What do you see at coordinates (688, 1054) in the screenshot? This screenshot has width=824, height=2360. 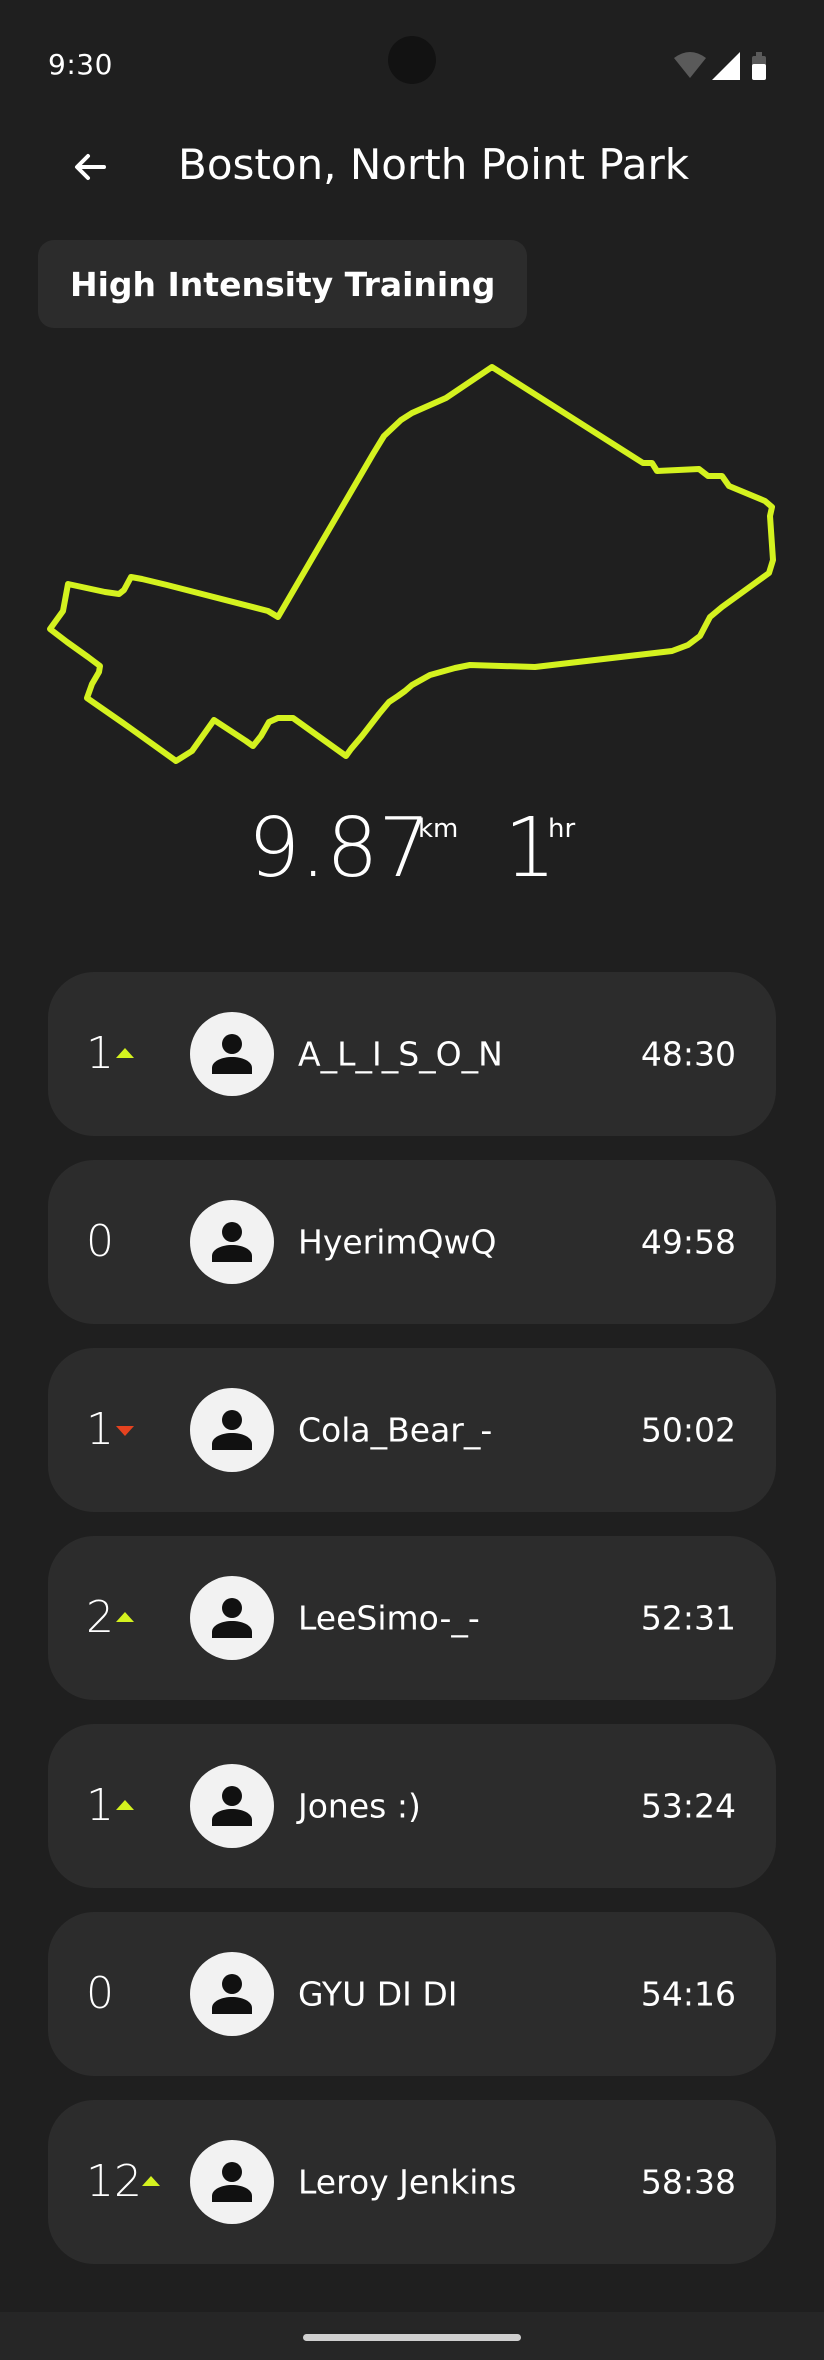 I see `run-time: 48:30` at bounding box center [688, 1054].